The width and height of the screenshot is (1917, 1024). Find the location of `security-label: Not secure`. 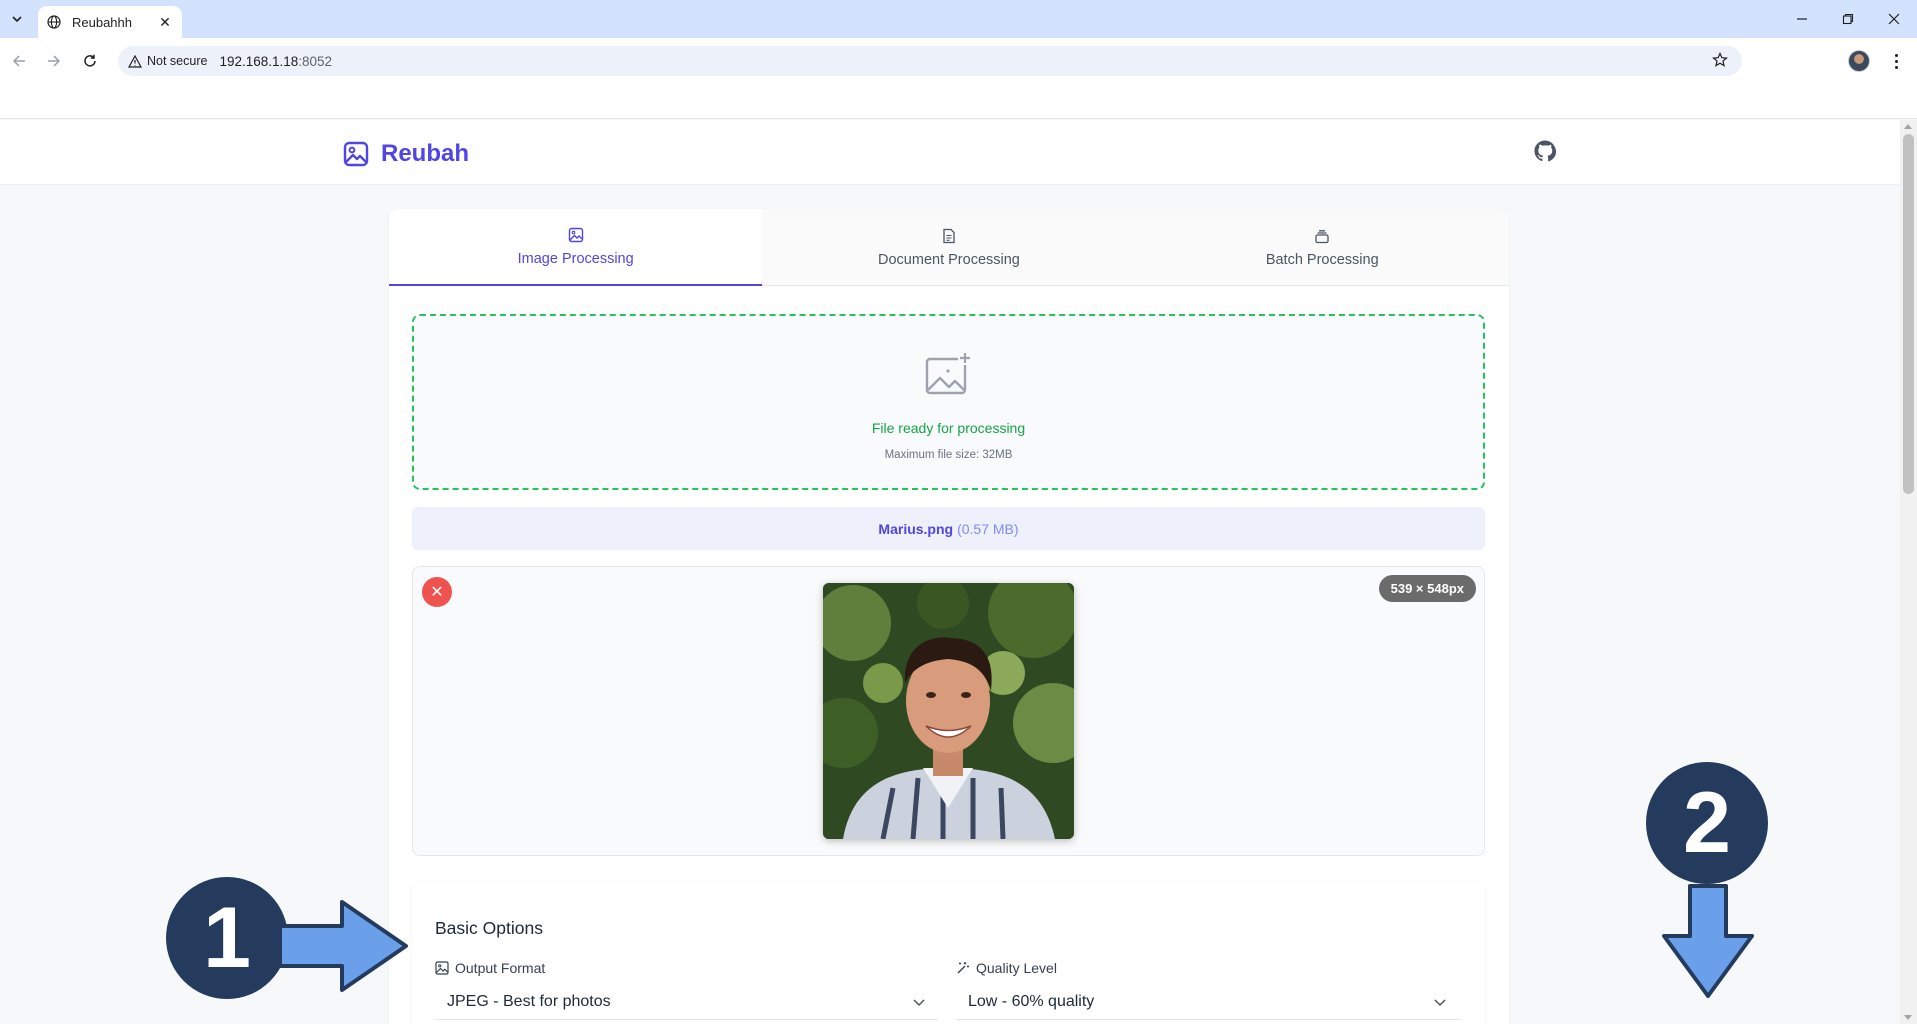

security-label: Not secure is located at coordinates (177, 61).